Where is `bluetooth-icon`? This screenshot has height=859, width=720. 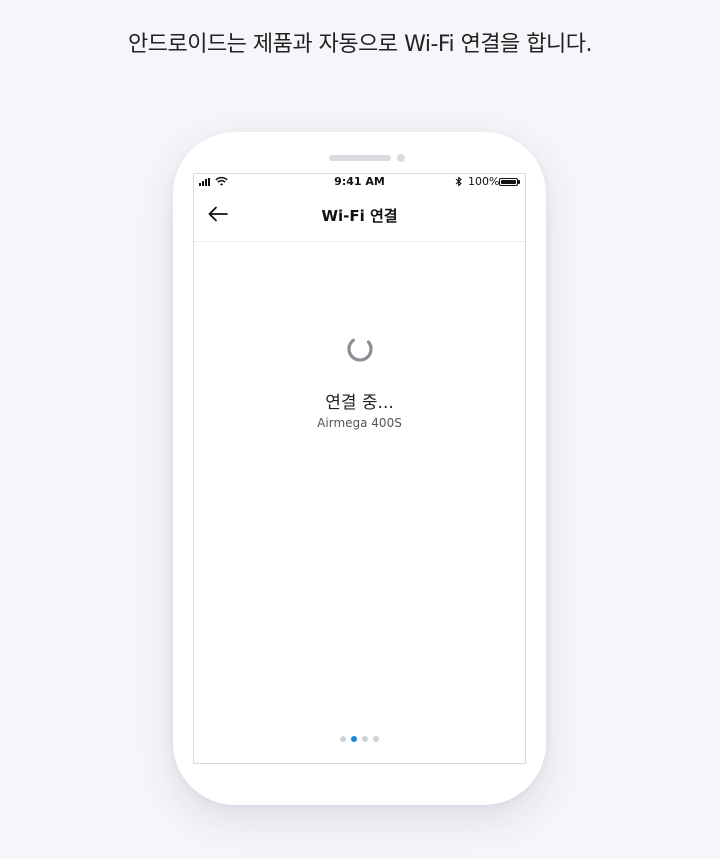
bluetooth-icon is located at coordinates (458, 181).